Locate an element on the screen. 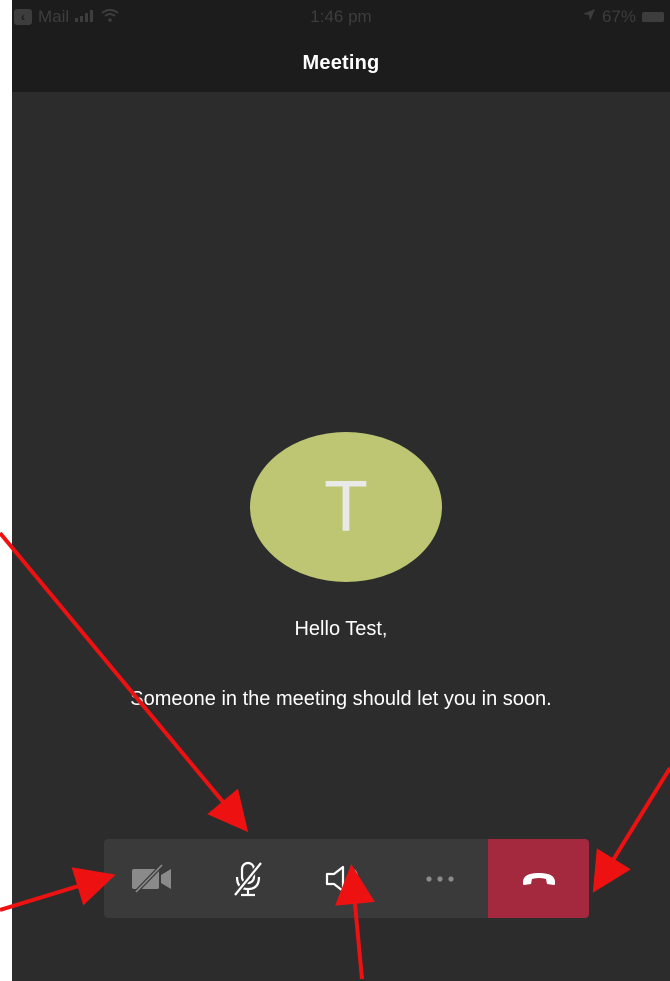 Image resolution: width=670 pixels, height=981 pixels. battery-icon is located at coordinates (653, 17).